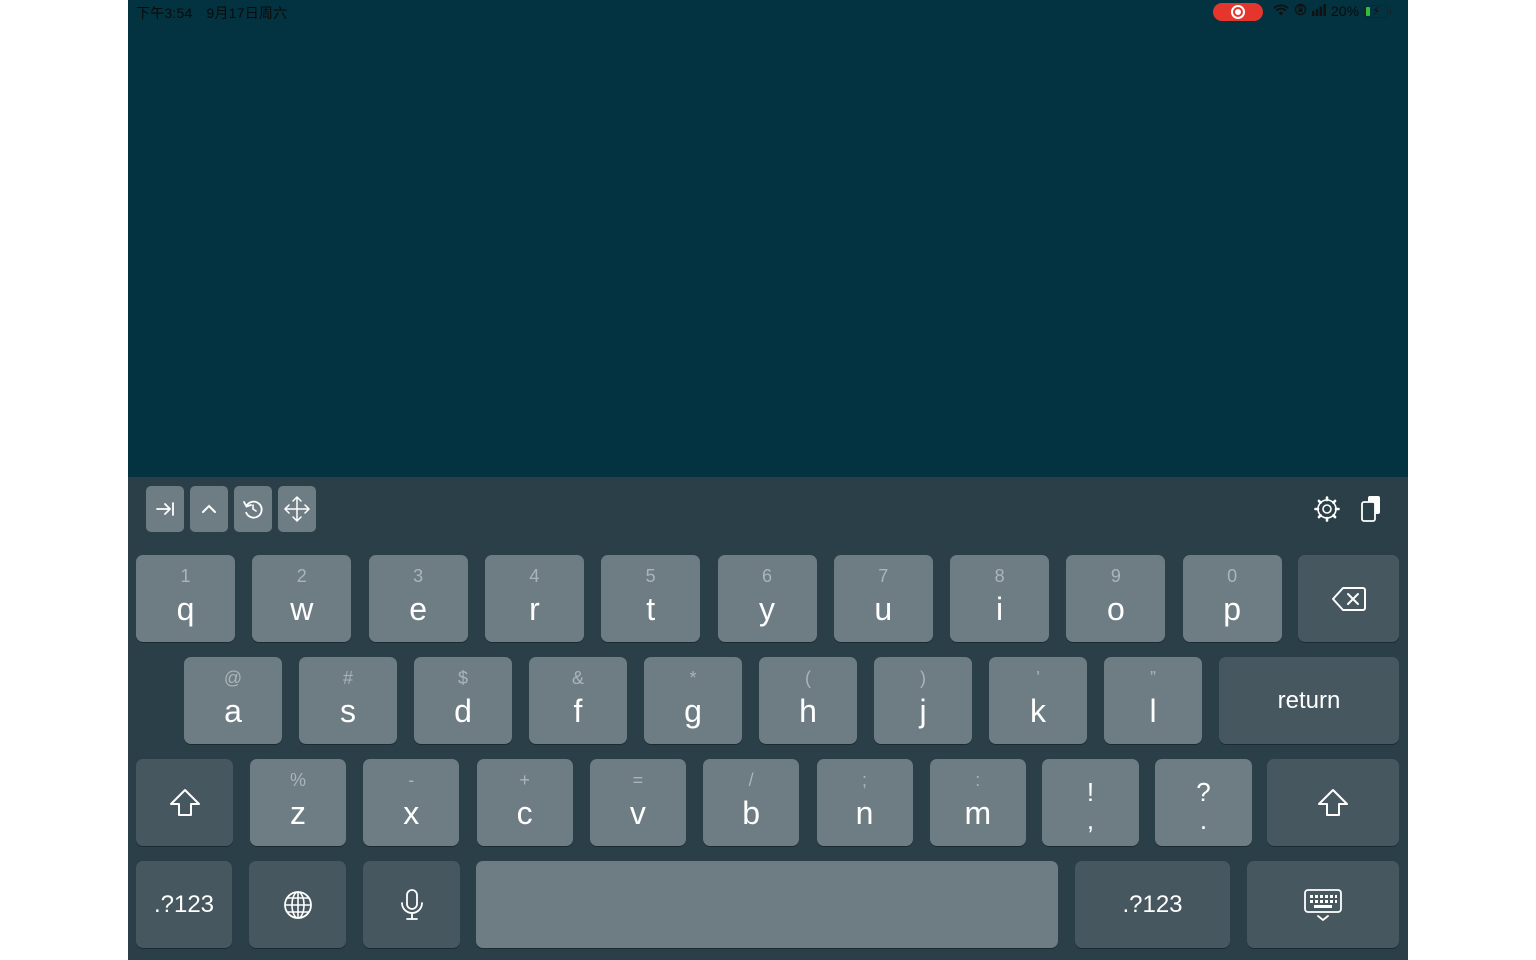 This screenshot has height=960, width=1536. Describe the element at coordinates (534, 609) in the screenshot. I see `key-letter-label: r` at that location.